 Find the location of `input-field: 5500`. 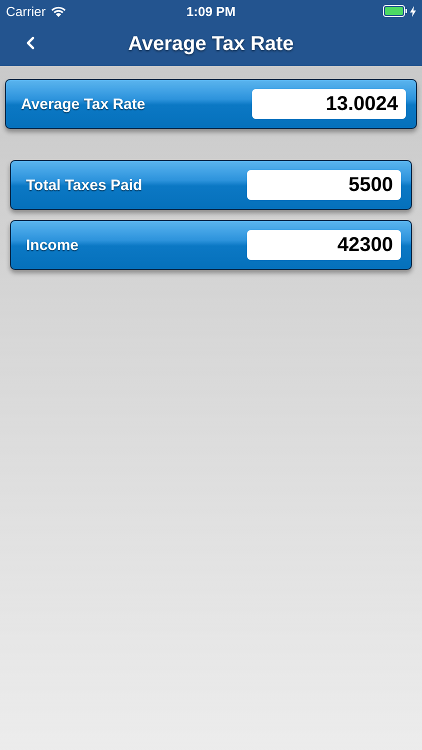

input-field: 5500 is located at coordinates (324, 185).